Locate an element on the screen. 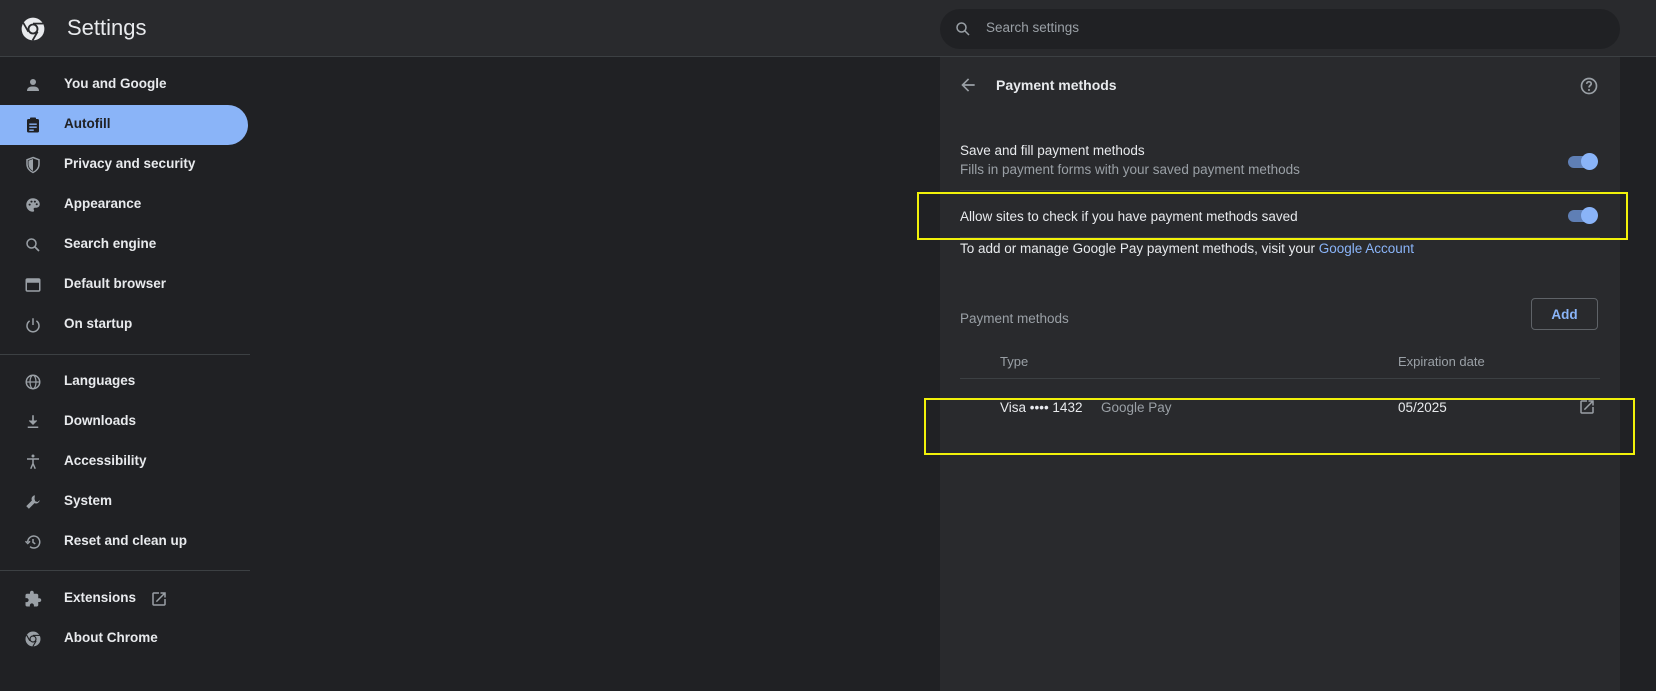 The image size is (1656, 691). sidebar-item-default-browser: Default browser is located at coordinates (124, 285).